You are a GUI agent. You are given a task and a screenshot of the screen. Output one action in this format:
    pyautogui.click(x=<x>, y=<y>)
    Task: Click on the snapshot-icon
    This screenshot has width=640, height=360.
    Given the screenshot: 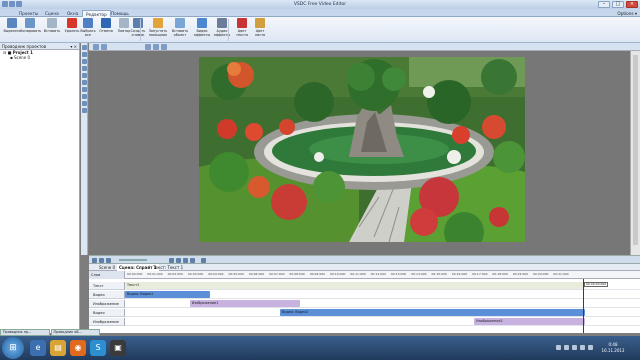 What is the action you would take?
    pyautogui.click(x=138, y=23)
    